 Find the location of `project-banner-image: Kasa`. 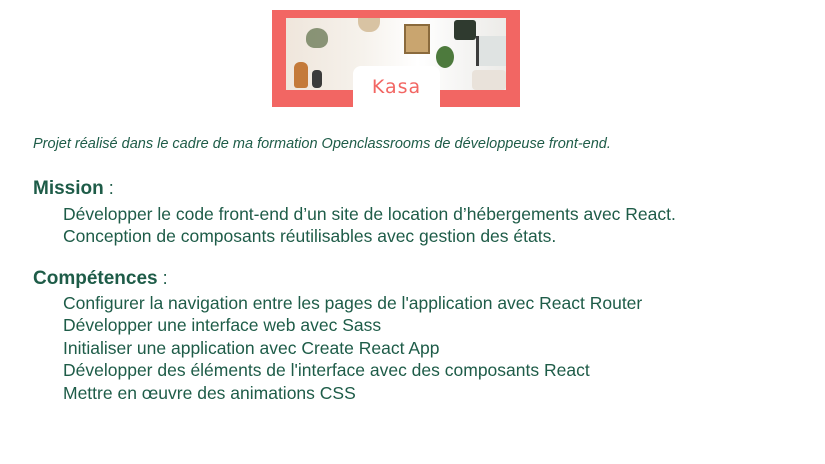

project-banner-image: Kasa is located at coordinates (396, 58).